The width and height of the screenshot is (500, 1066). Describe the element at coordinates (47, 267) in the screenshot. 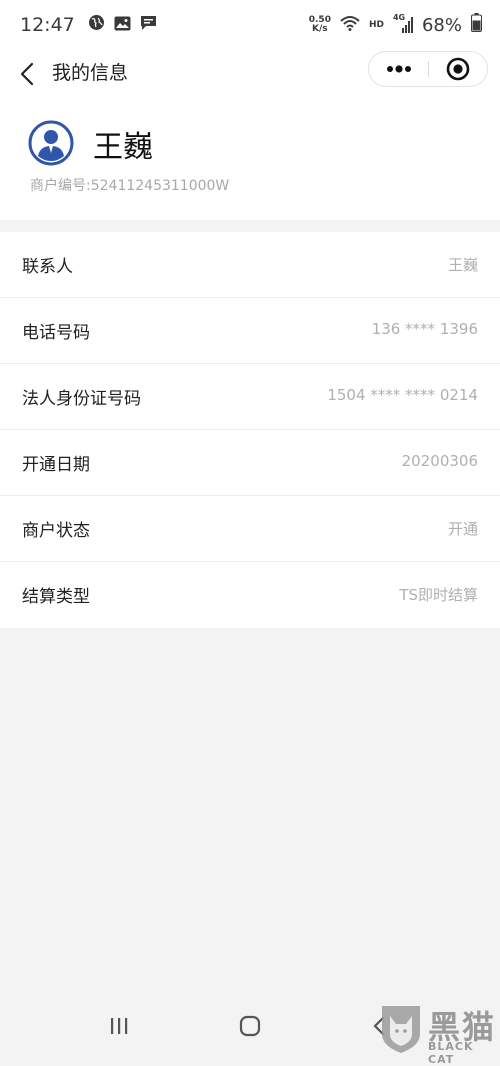

I see `info-label: 联系人` at that location.